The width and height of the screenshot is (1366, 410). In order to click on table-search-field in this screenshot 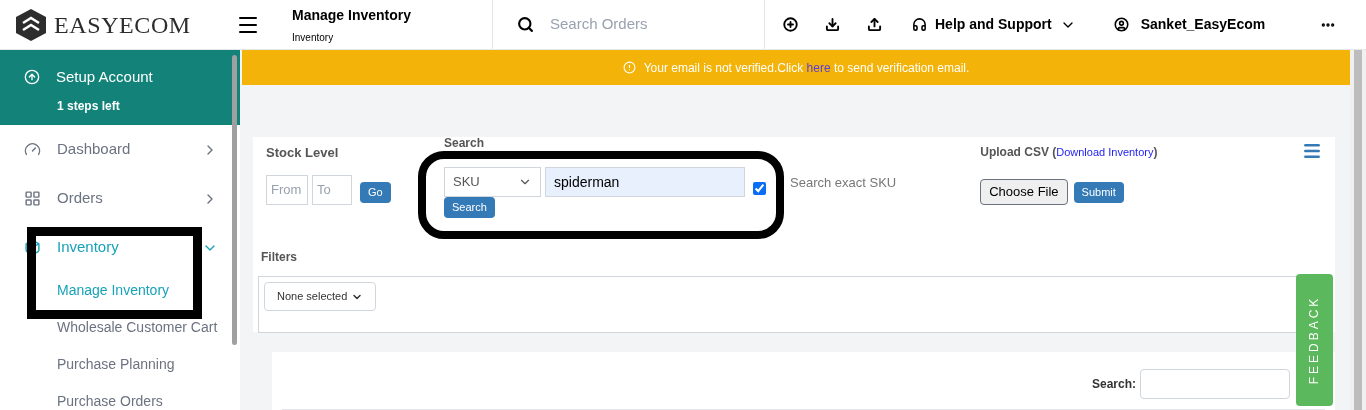, I will do `click(1215, 384)`.